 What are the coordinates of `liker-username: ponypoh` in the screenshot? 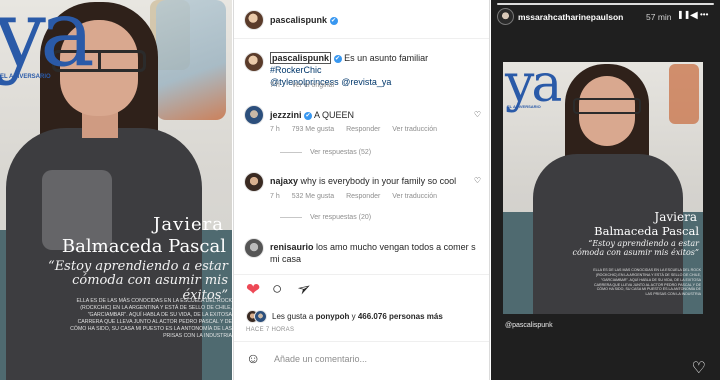 It's located at (333, 316).